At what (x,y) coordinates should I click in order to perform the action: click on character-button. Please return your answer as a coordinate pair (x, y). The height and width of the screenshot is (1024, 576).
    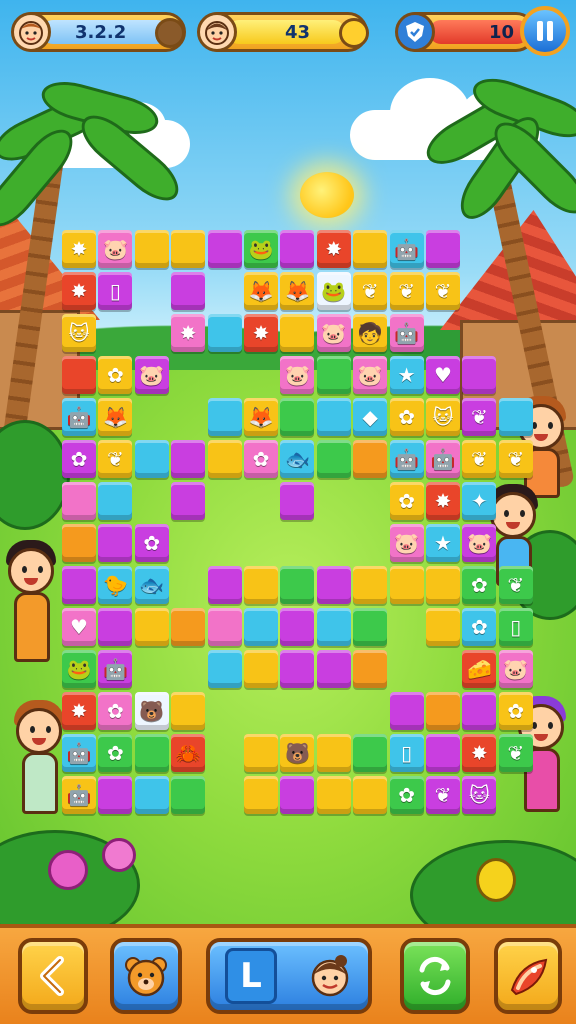
    Looking at the image, I should click on (146, 976).